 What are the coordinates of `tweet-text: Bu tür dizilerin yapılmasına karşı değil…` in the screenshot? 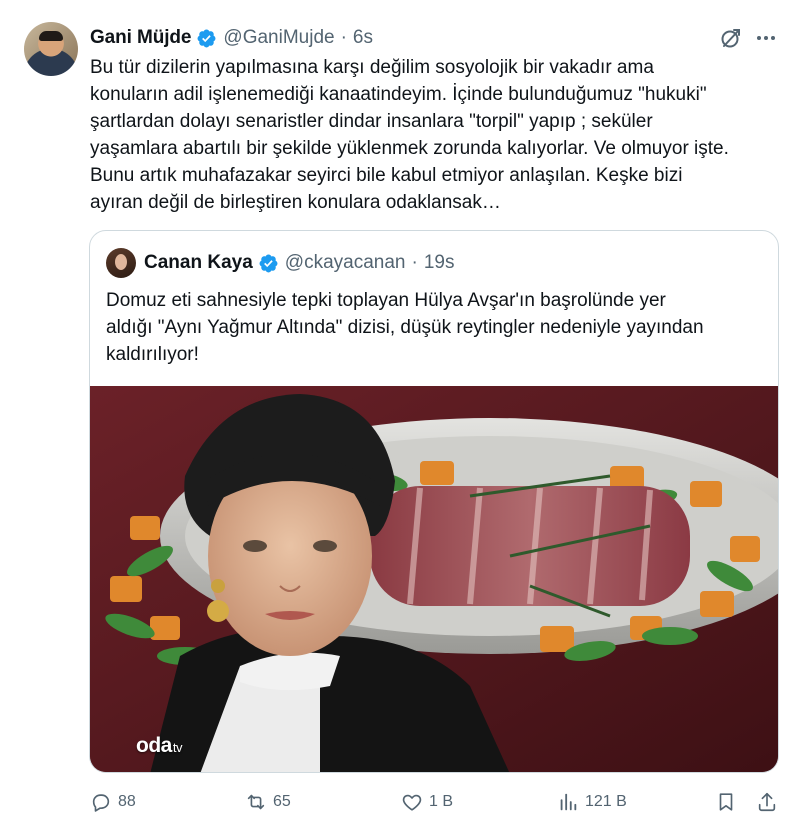 It's located at (409, 135).